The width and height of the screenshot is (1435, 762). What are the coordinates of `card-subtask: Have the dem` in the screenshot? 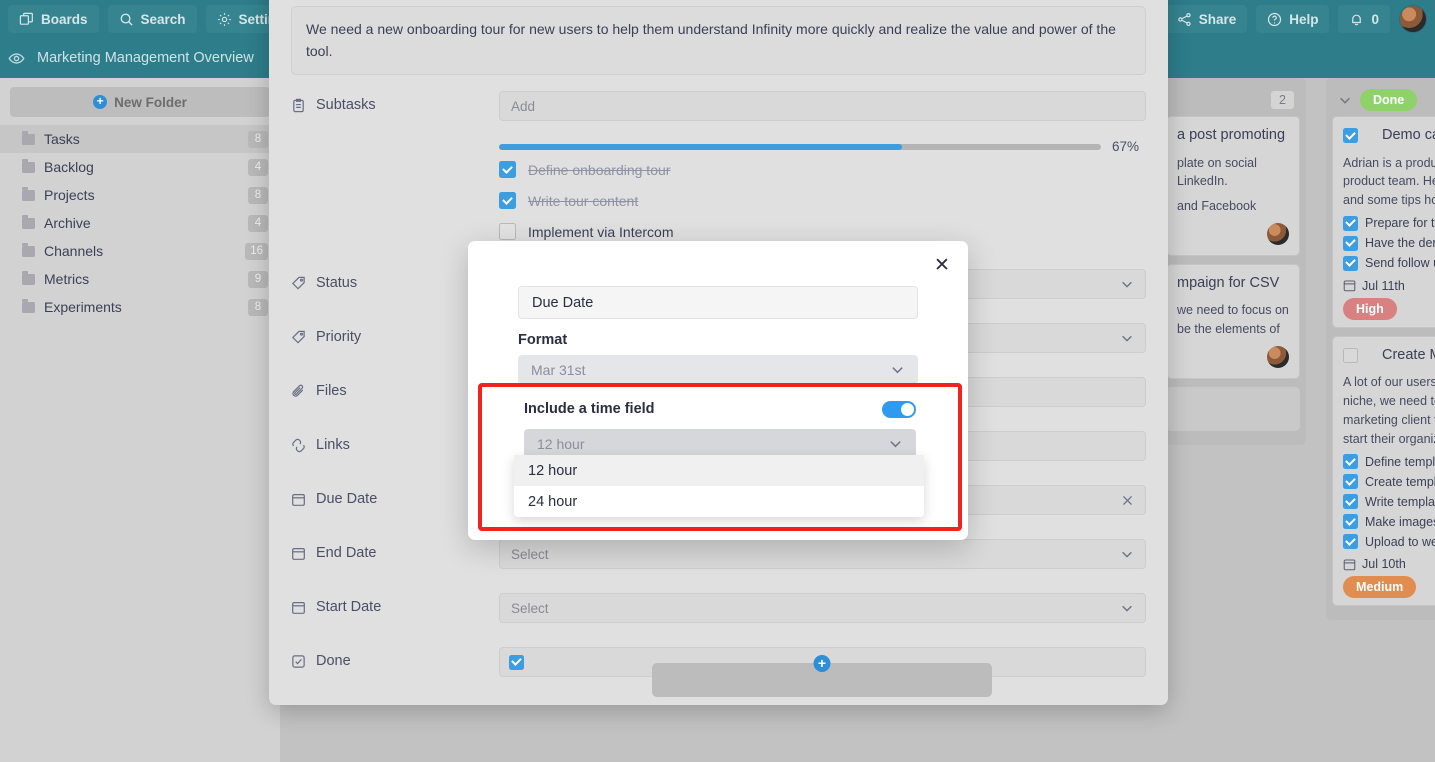 It's located at (1389, 243).